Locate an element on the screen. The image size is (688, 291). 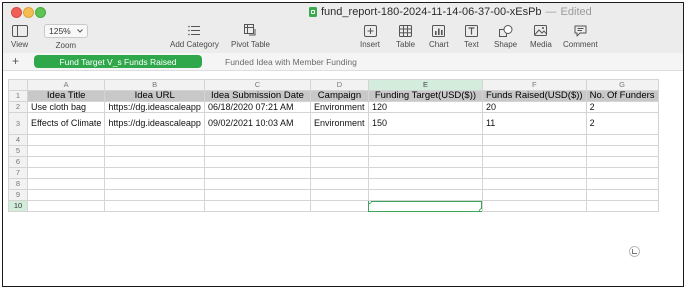
comment-button: Comment is located at coordinates (580, 36).